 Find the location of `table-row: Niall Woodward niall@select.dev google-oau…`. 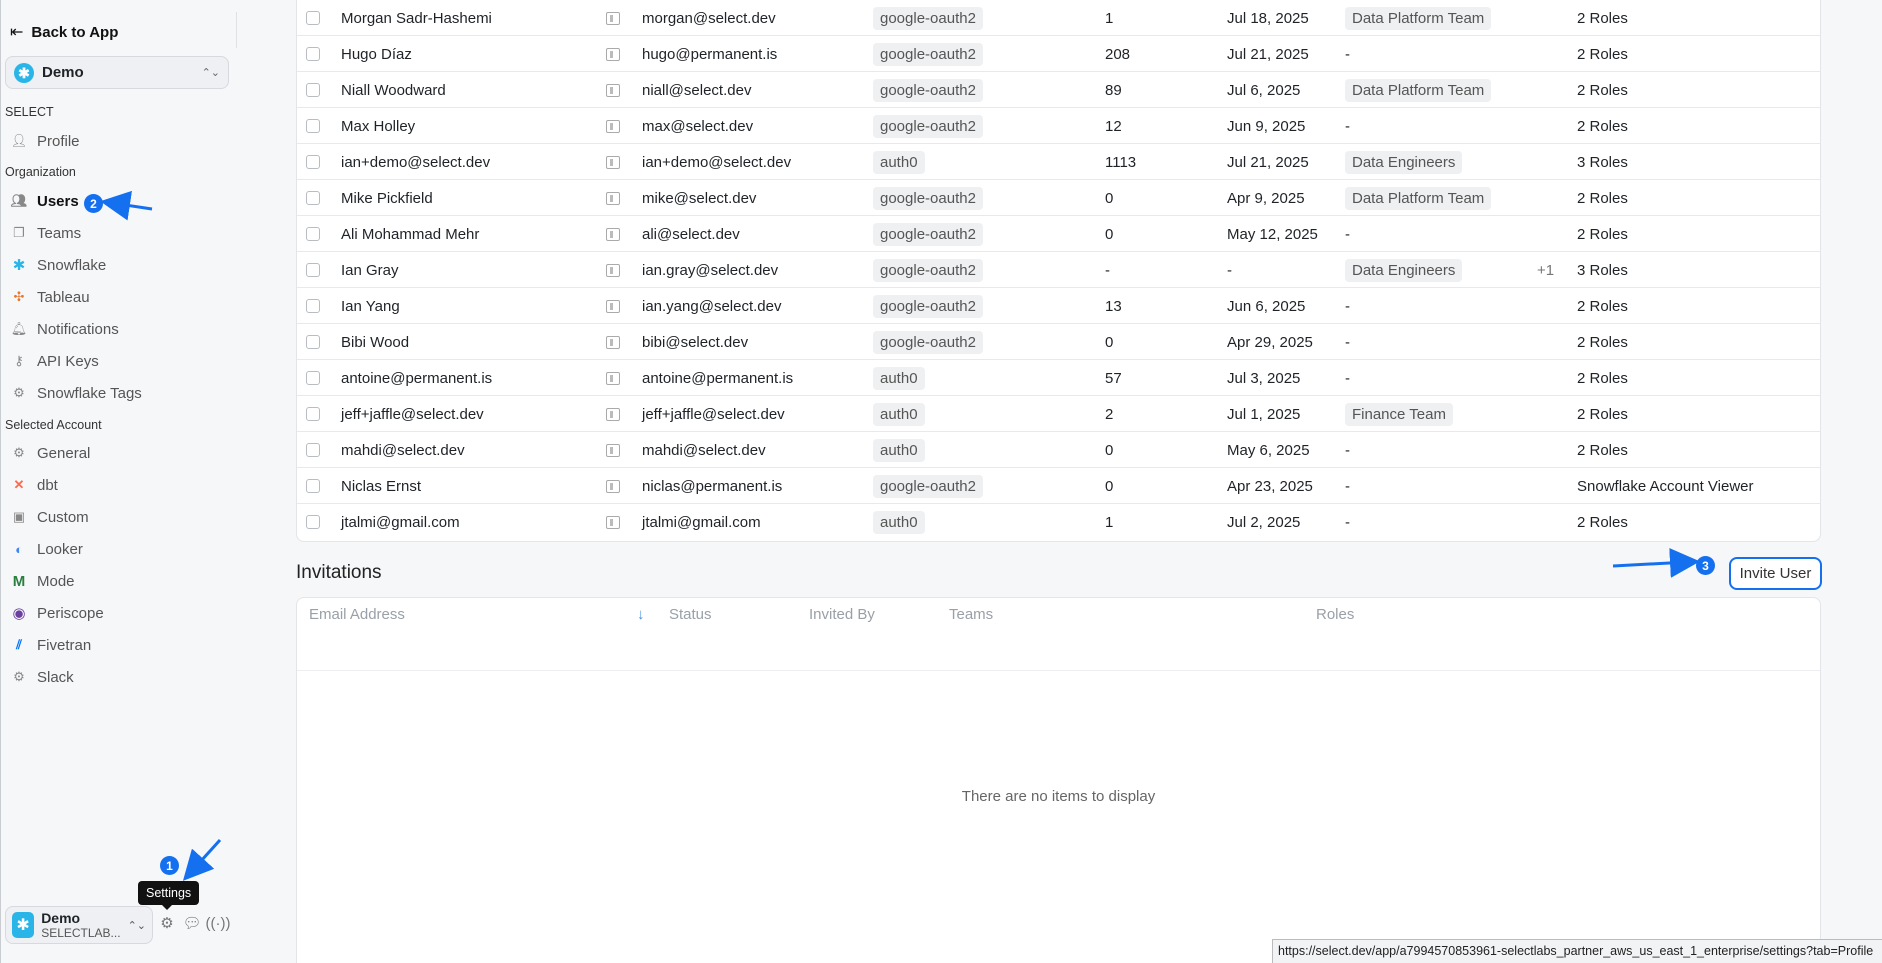

table-row: Niall Woodward niall@select.dev google-oau… is located at coordinates (1058, 90).